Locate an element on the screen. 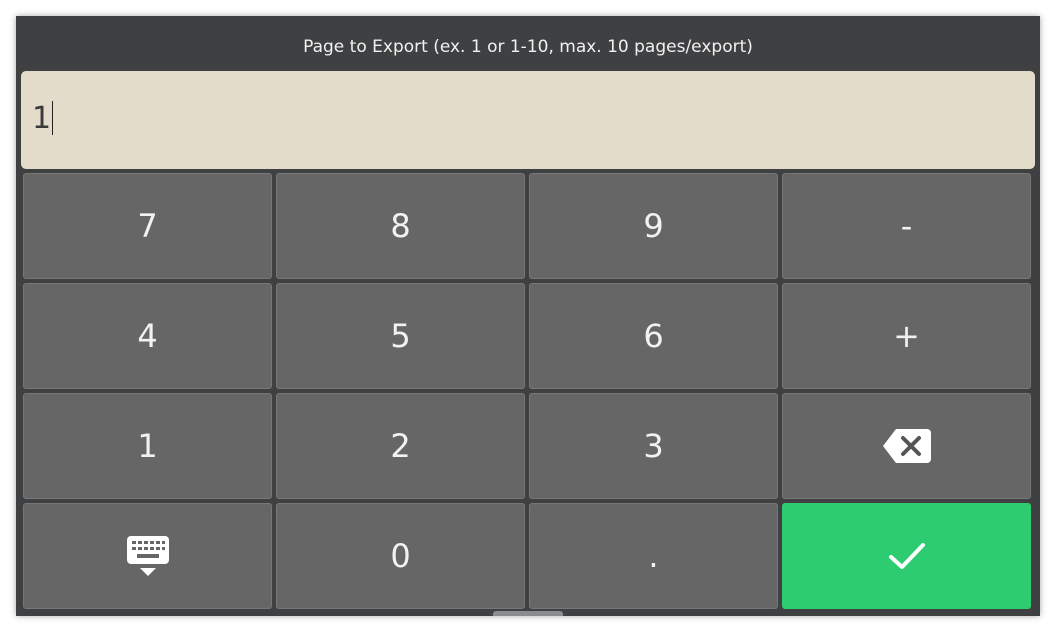  key-8: 8 is located at coordinates (400, 226).